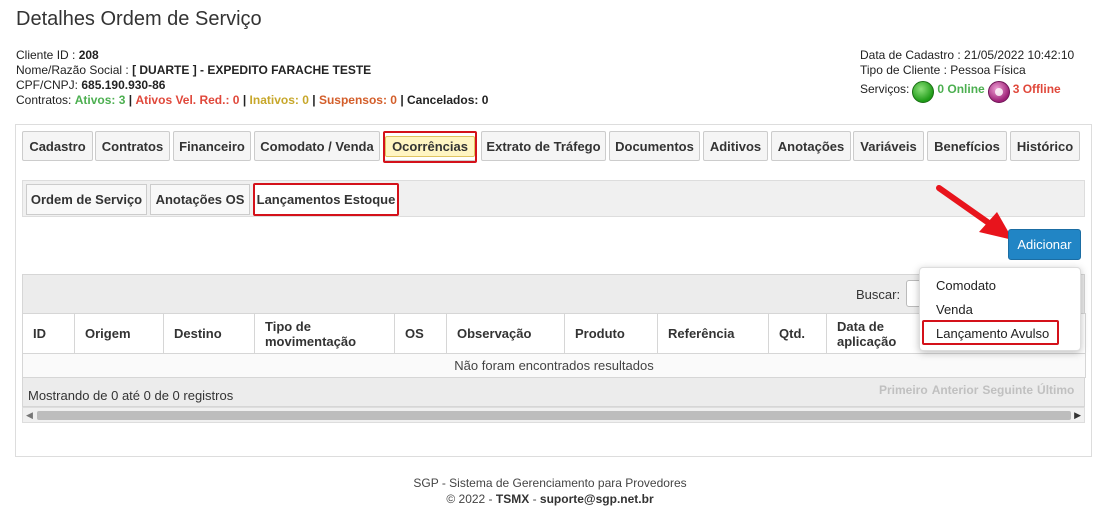  I want to click on menu-item-lancamento-avulso: Lançamento Avulso, so click(992, 333).